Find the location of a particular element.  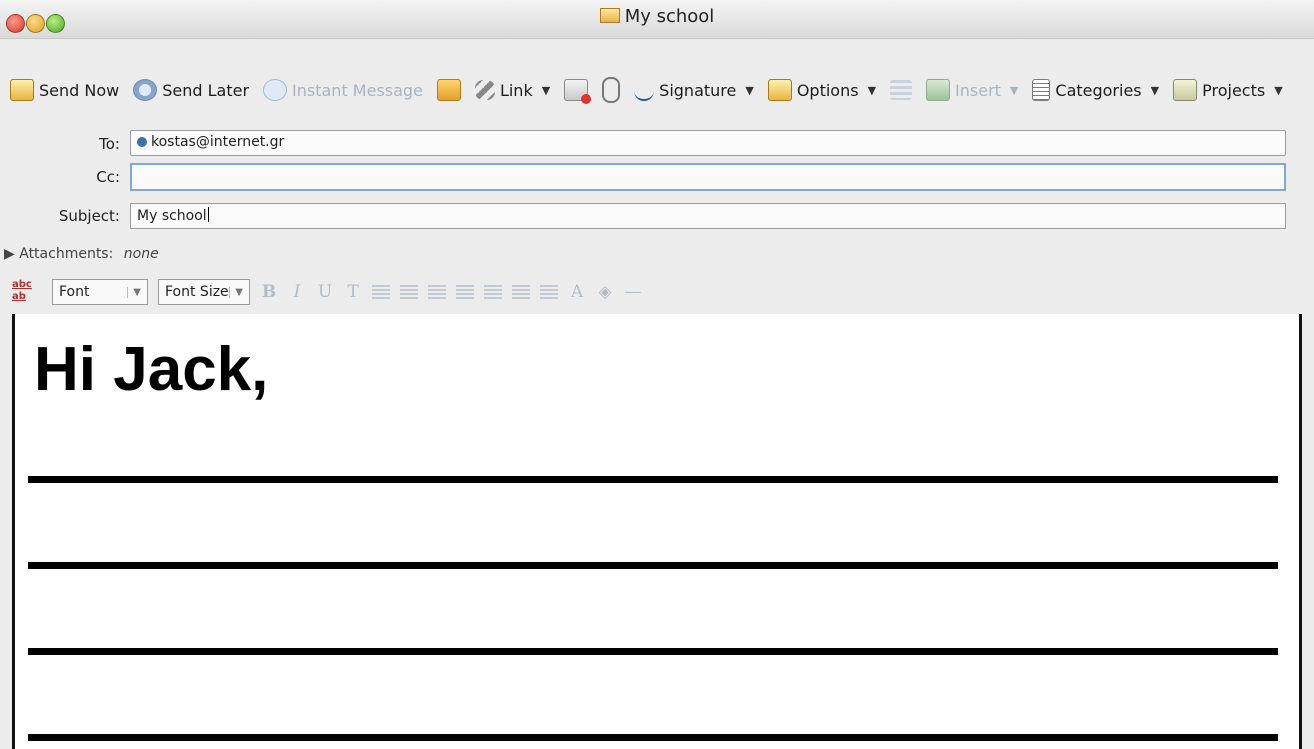

send-later-icon is located at coordinates (145, 90).